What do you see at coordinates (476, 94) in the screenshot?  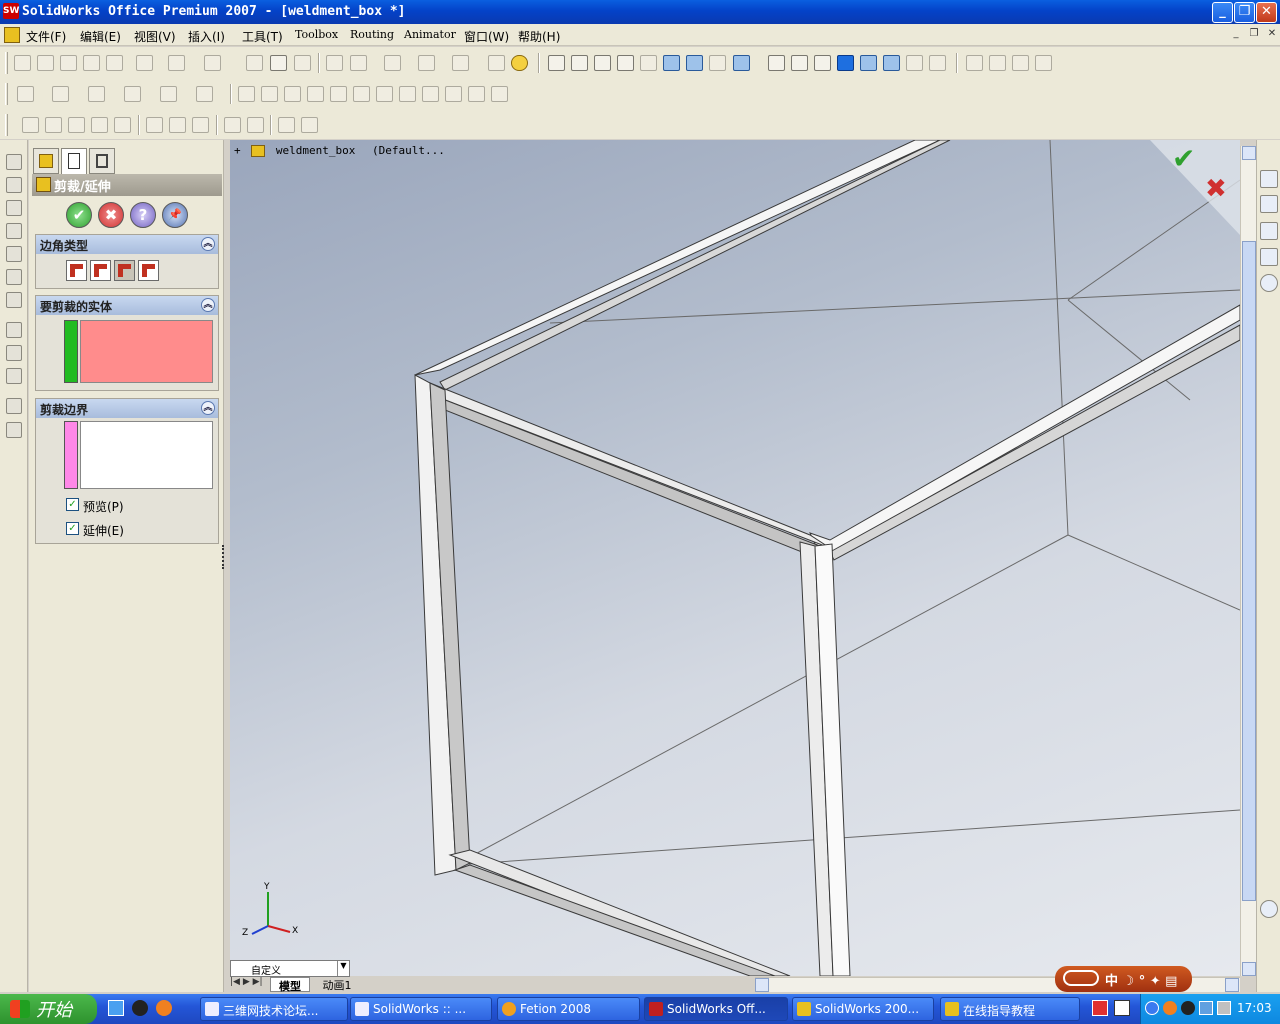 I see `hole-icon` at bounding box center [476, 94].